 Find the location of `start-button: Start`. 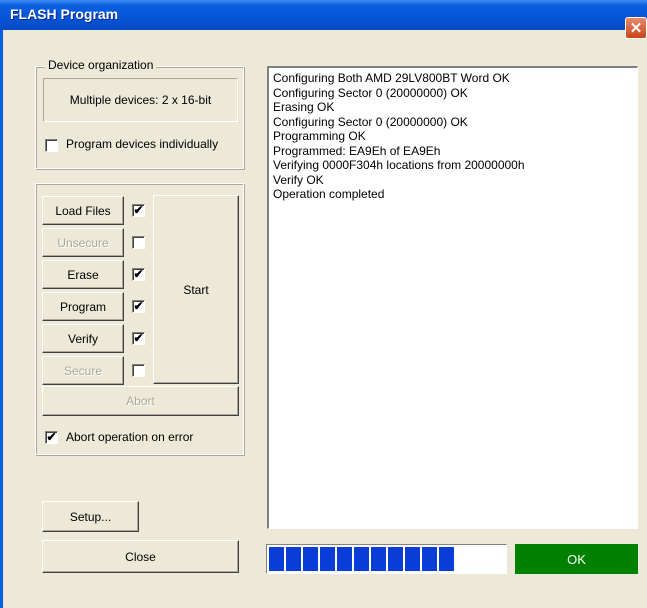

start-button: Start is located at coordinates (196, 289).